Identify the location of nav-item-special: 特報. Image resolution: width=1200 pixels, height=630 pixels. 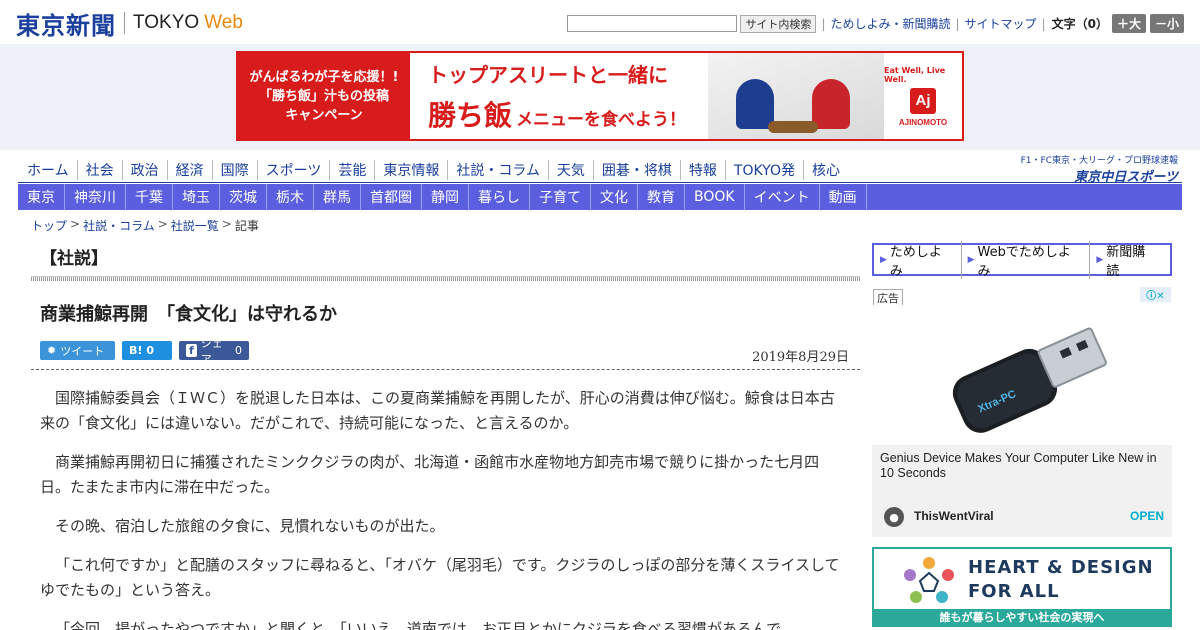
(702, 170).